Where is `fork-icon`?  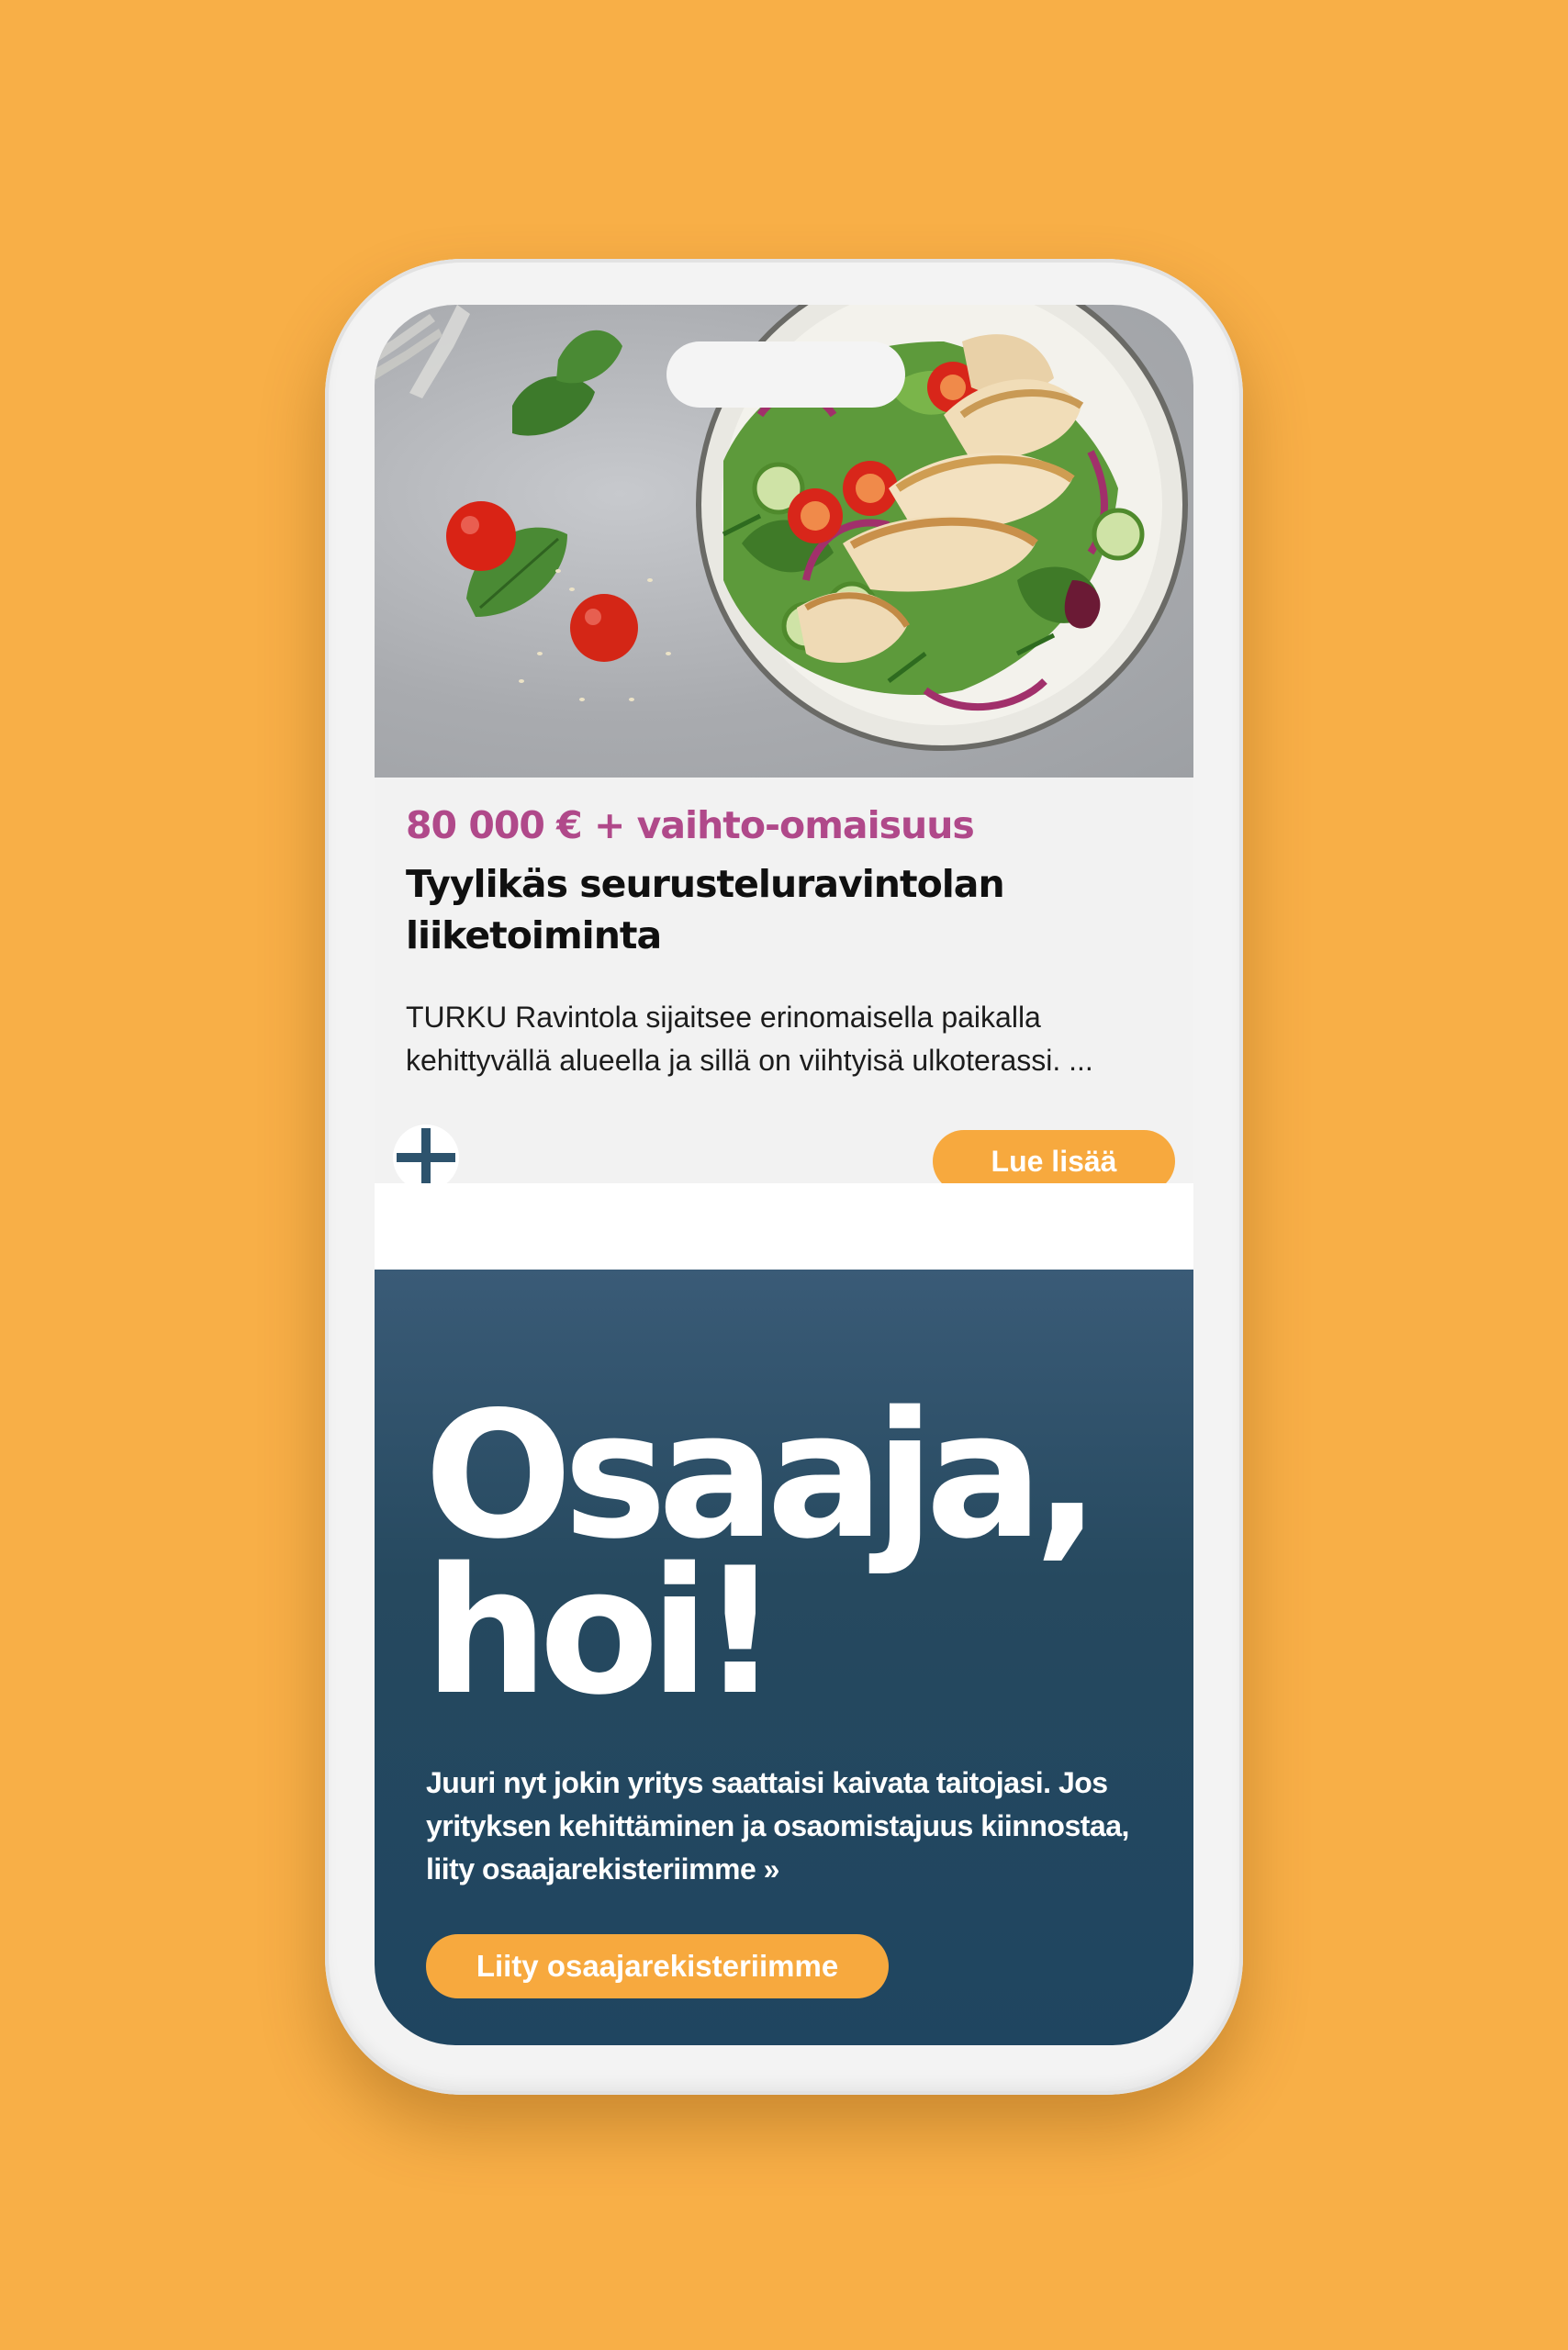 fork-icon is located at coordinates (422, 351).